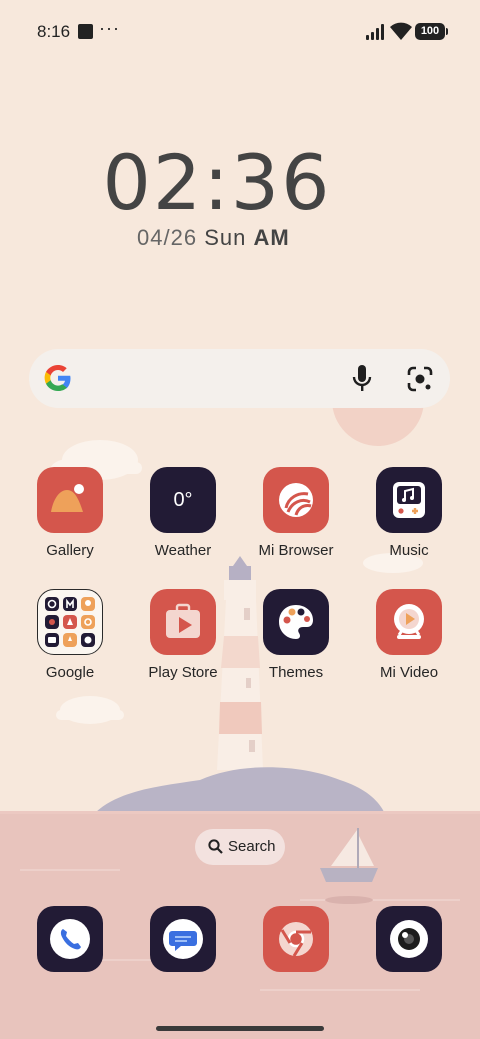 This screenshot has width=480, height=1039. I want to click on notification-icon, so click(85, 31).